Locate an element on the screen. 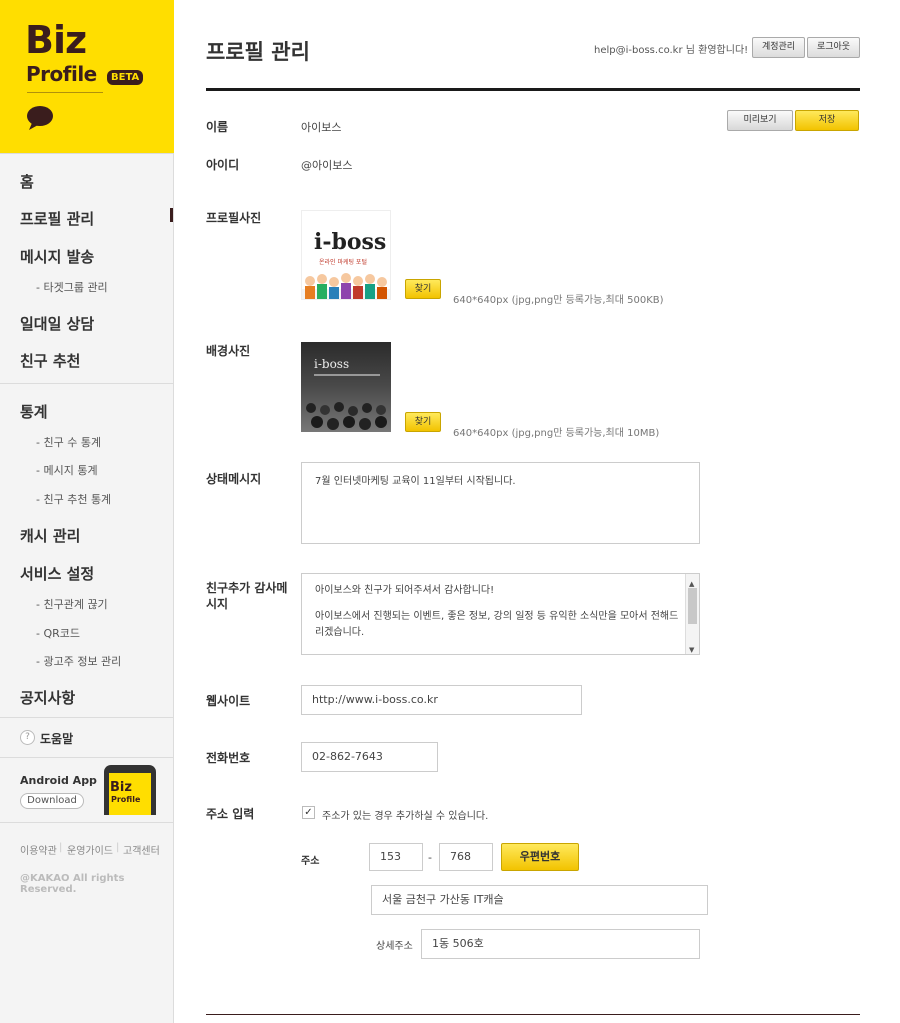  nav-item-consult: 일대일 상담 is located at coordinates (57, 323).